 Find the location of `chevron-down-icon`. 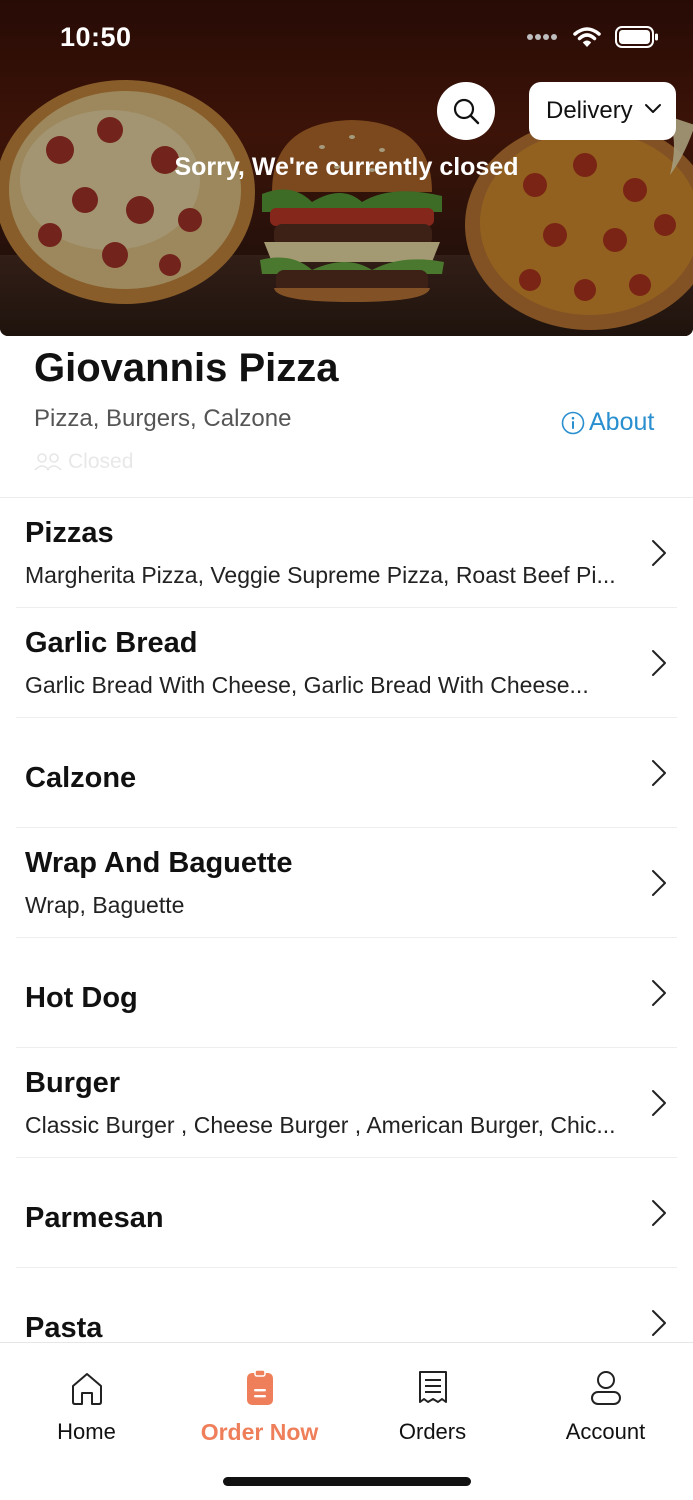

chevron-down-icon is located at coordinates (653, 108).